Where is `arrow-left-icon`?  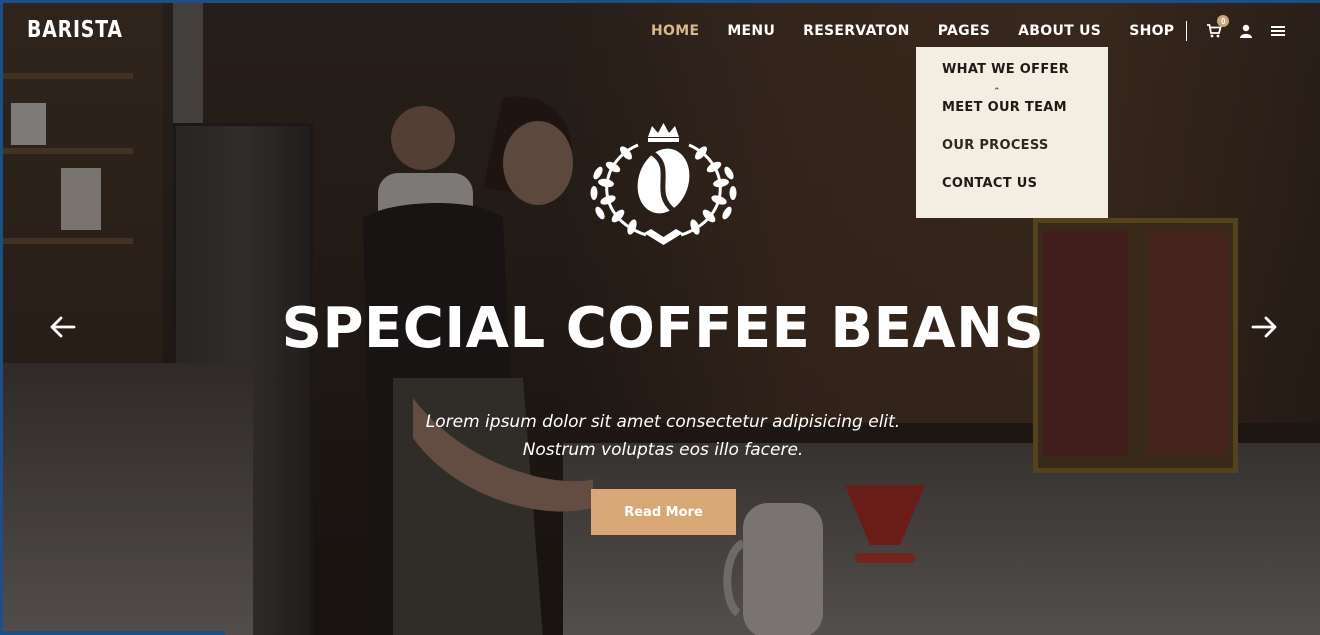
arrow-left-icon is located at coordinates (63, 327).